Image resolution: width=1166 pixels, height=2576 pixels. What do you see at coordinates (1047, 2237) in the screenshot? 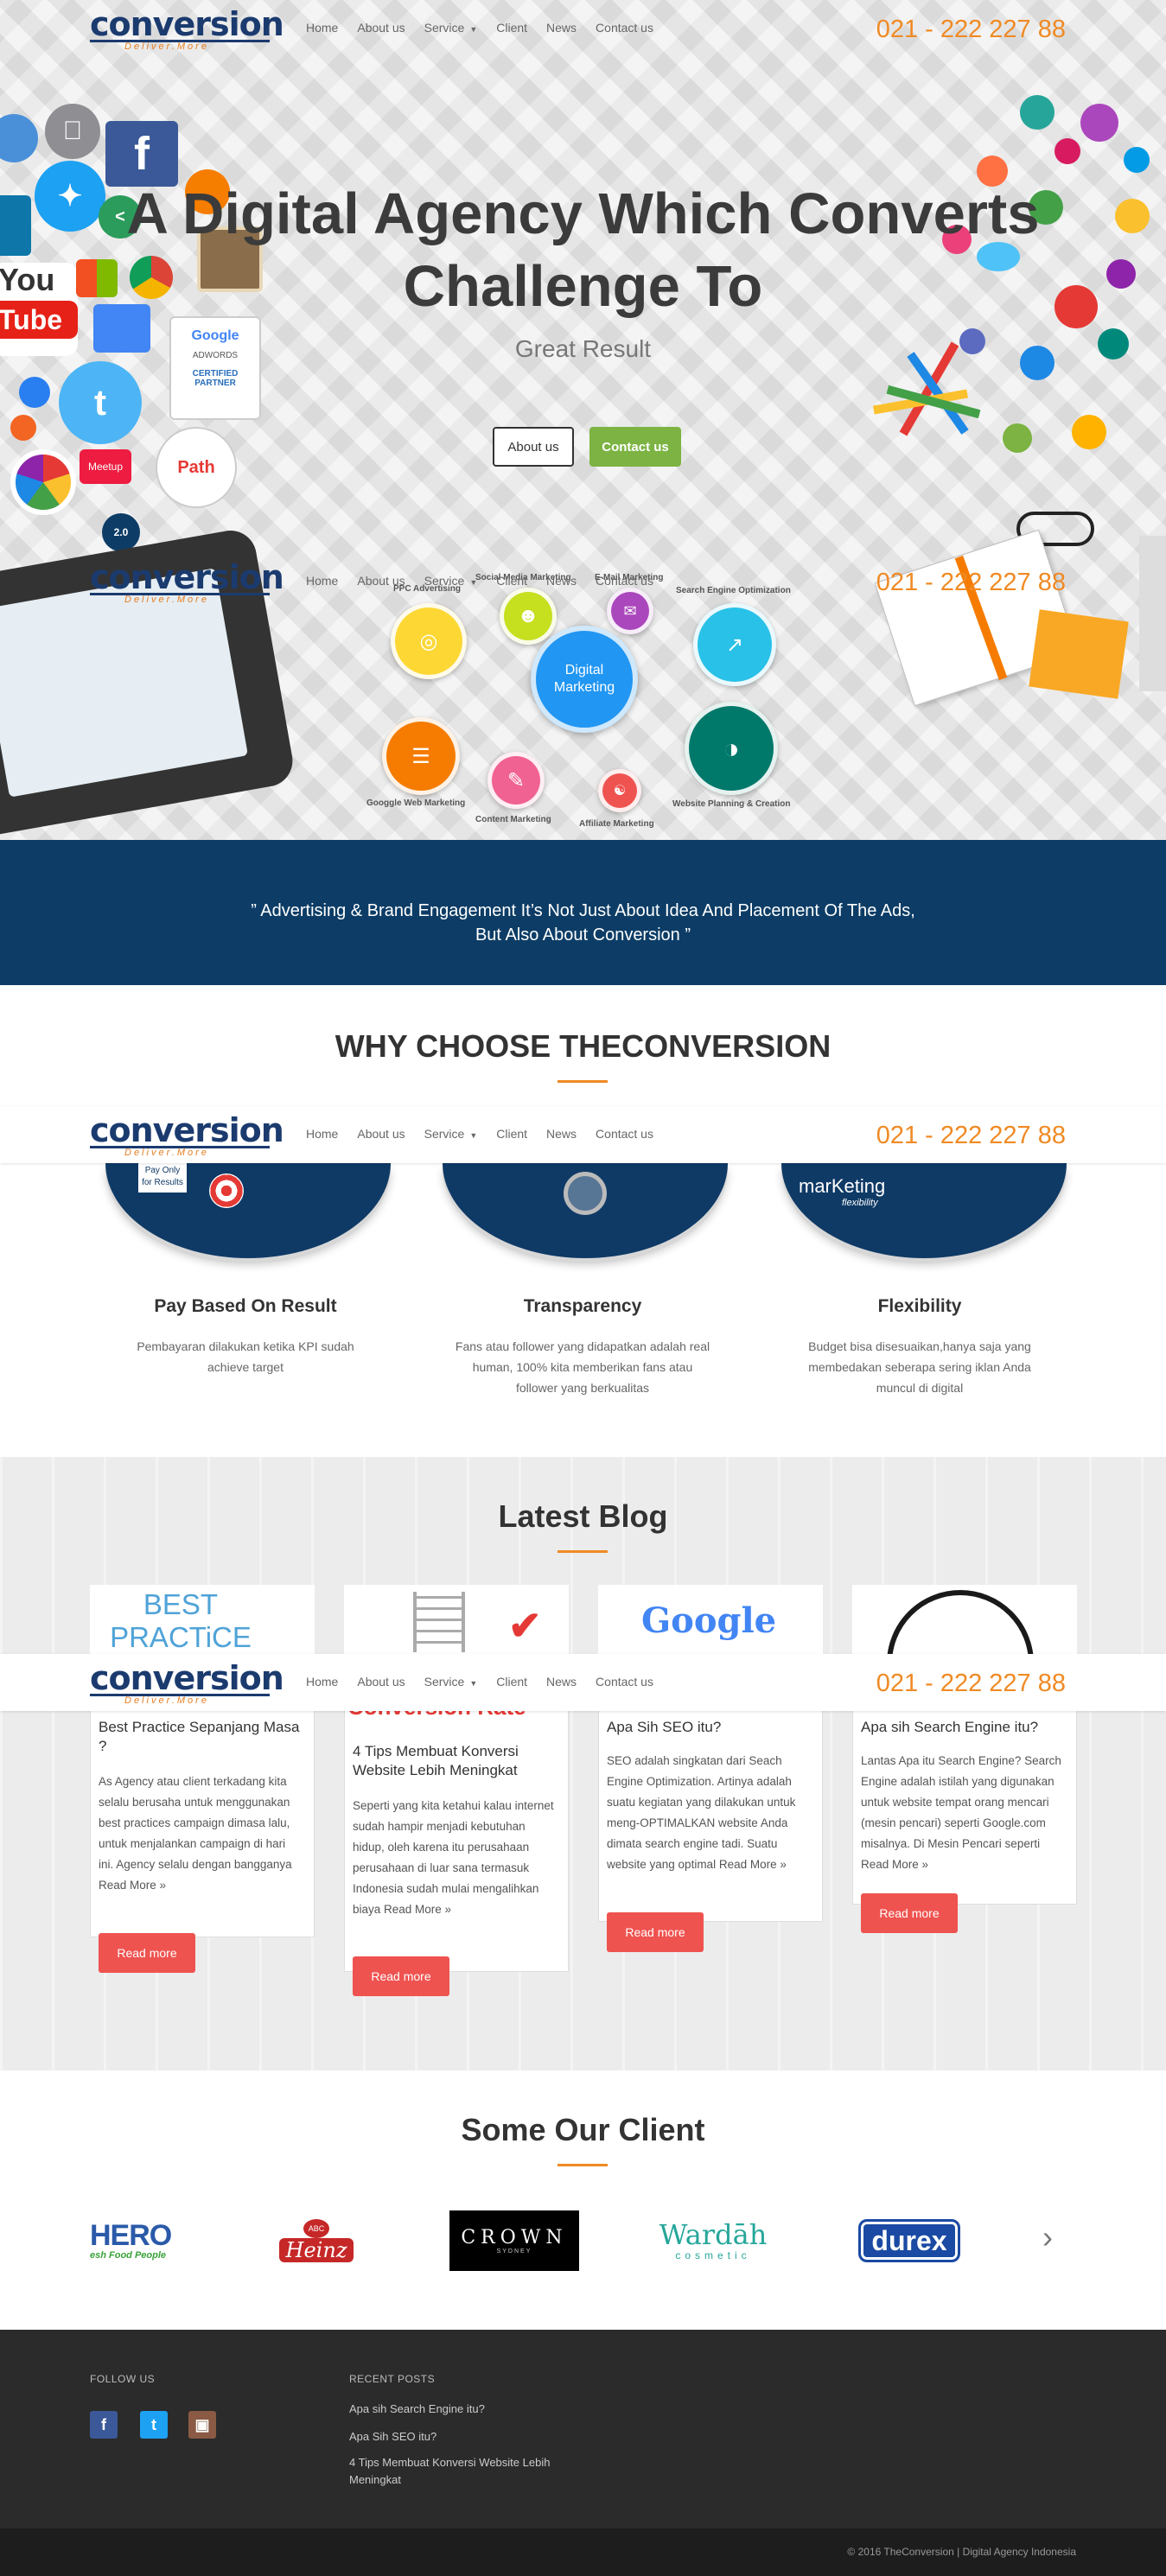
I see `carousel-next-icon: ›` at bounding box center [1047, 2237].